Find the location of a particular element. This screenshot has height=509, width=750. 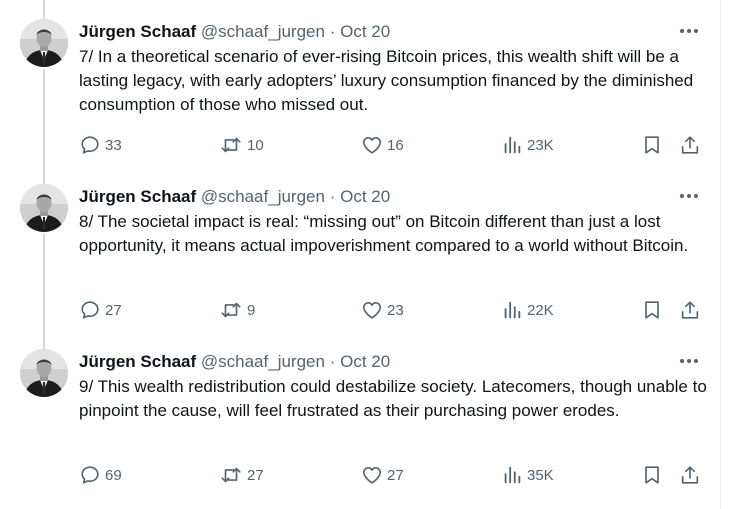

tweet-actions: 27 9 23 22K is located at coordinates (394, 310).